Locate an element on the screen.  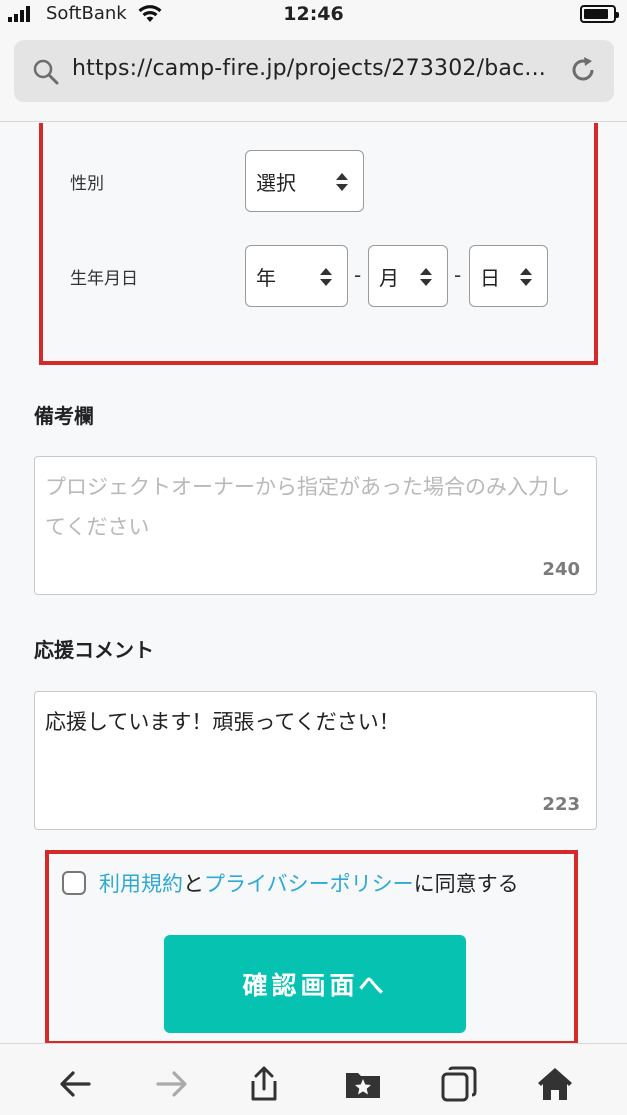
browser-toolbar is located at coordinates (313, 1079).